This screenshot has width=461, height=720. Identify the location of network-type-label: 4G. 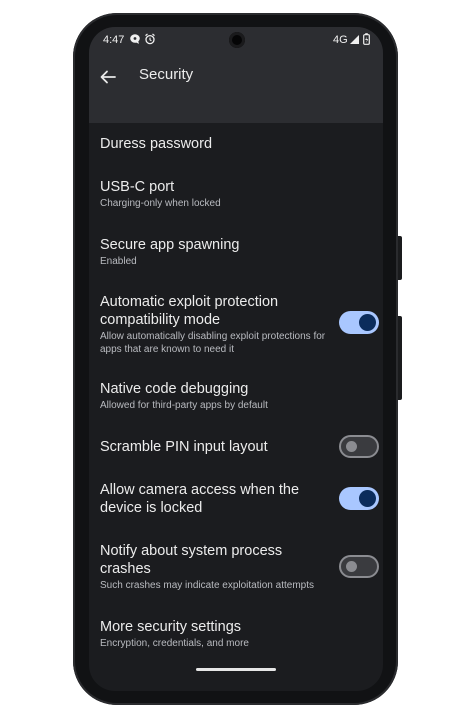
(340, 40).